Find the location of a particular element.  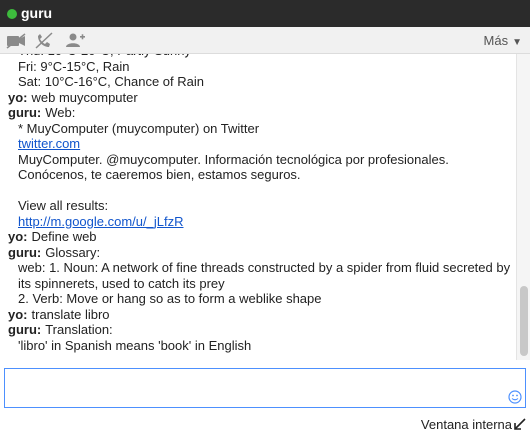

message-text: web muycomputer is located at coordinates (84, 97).